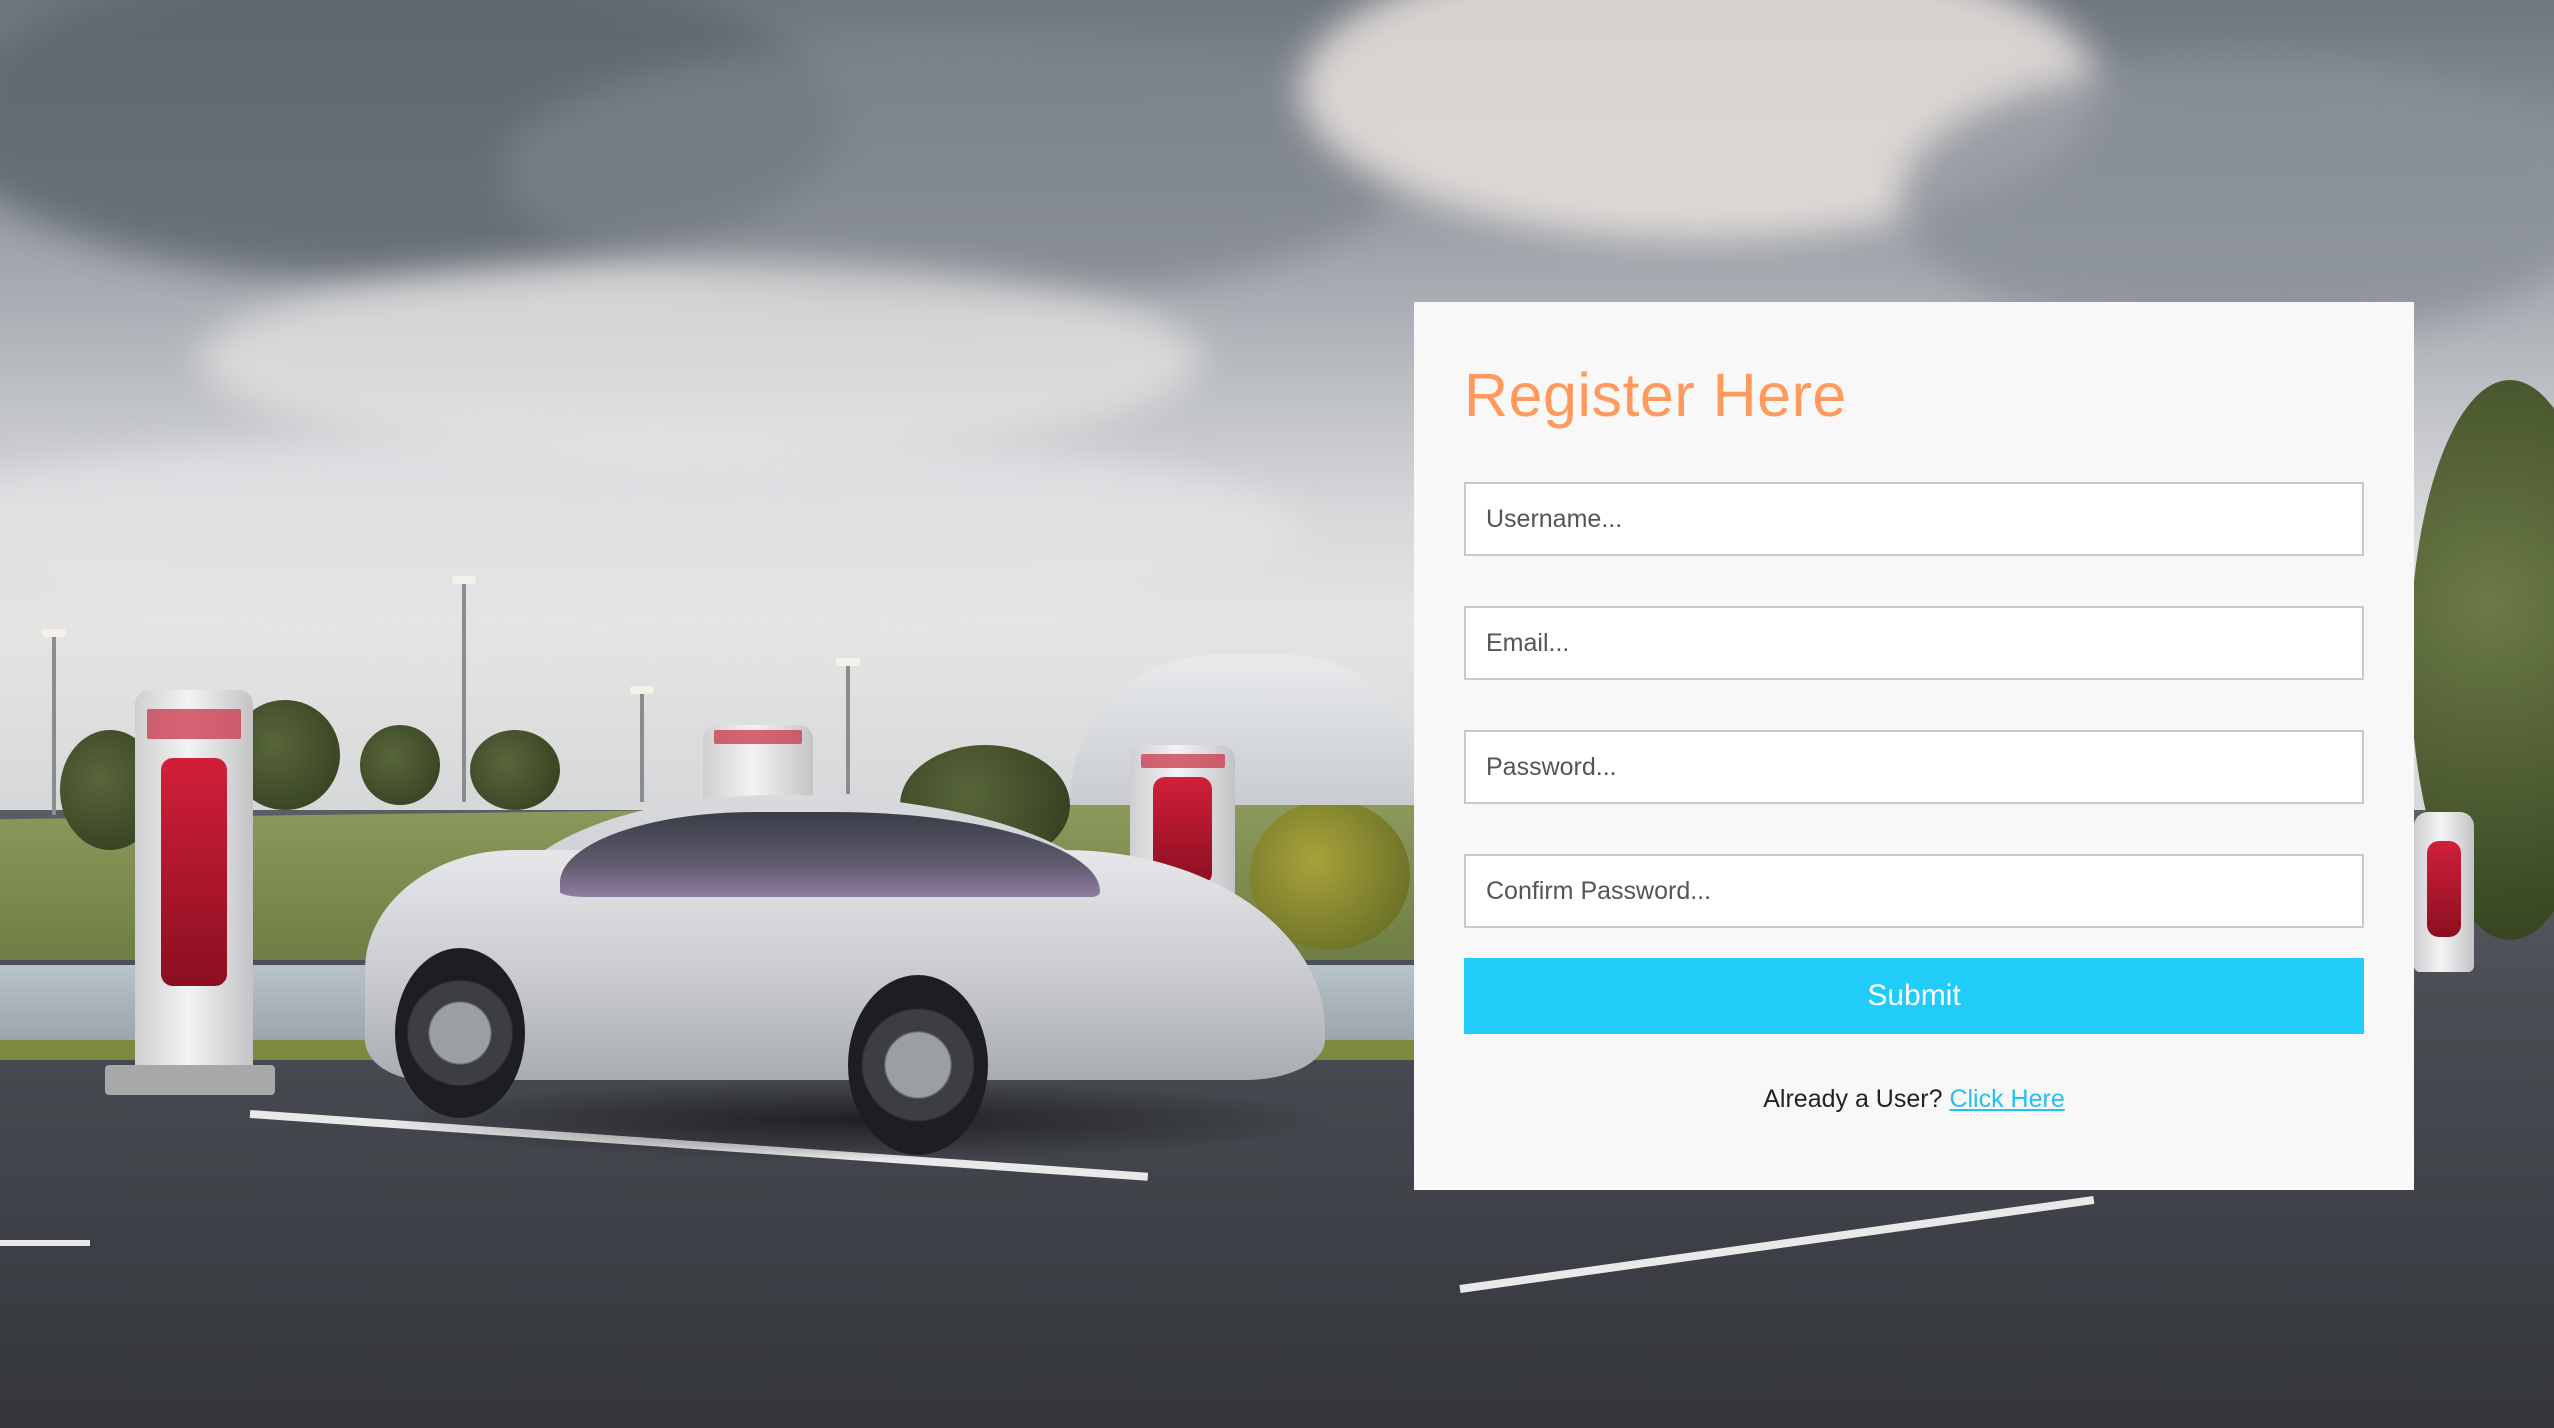  What do you see at coordinates (190, 1080) in the screenshot?
I see `charger-base` at bounding box center [190, 1080].